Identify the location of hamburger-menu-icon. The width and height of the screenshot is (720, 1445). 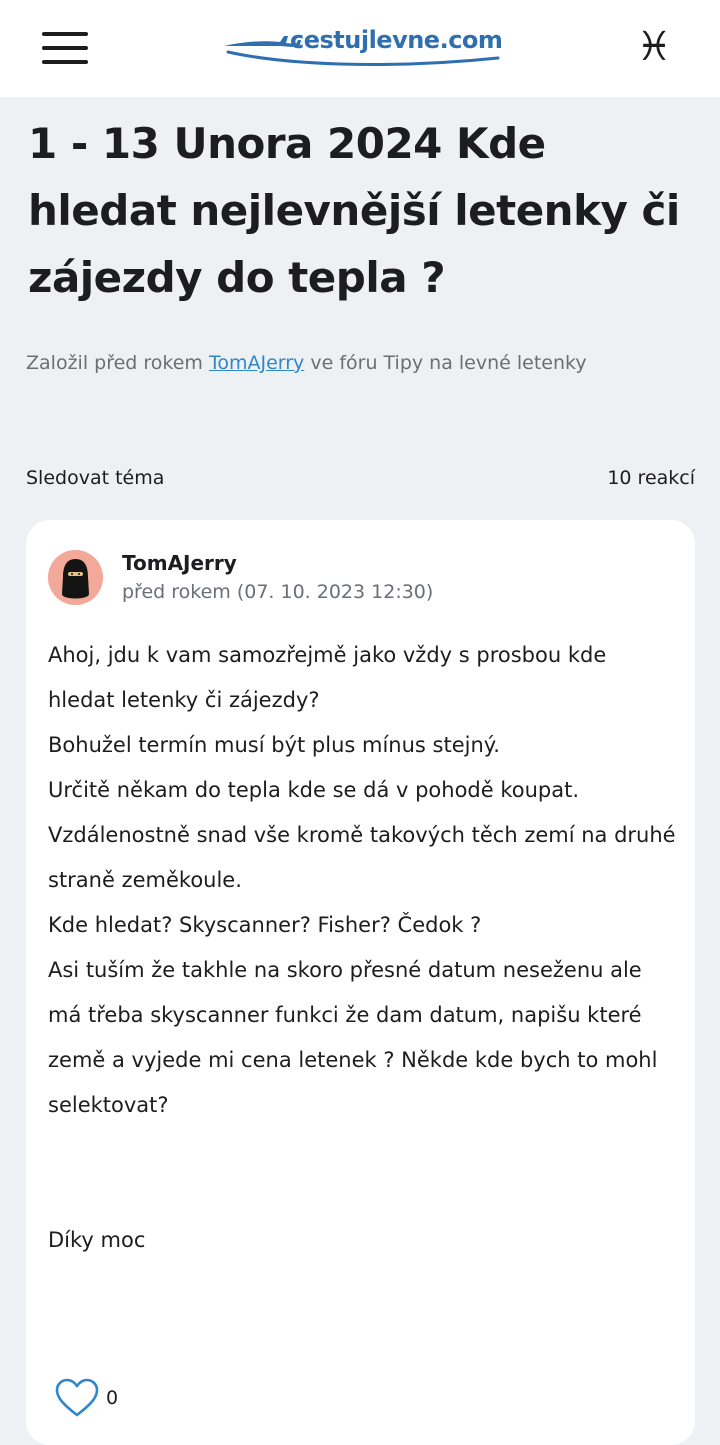
(65, 48).